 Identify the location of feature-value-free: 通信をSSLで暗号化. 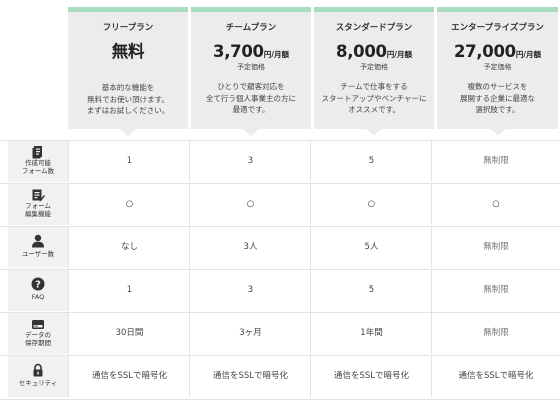
(129, 376).